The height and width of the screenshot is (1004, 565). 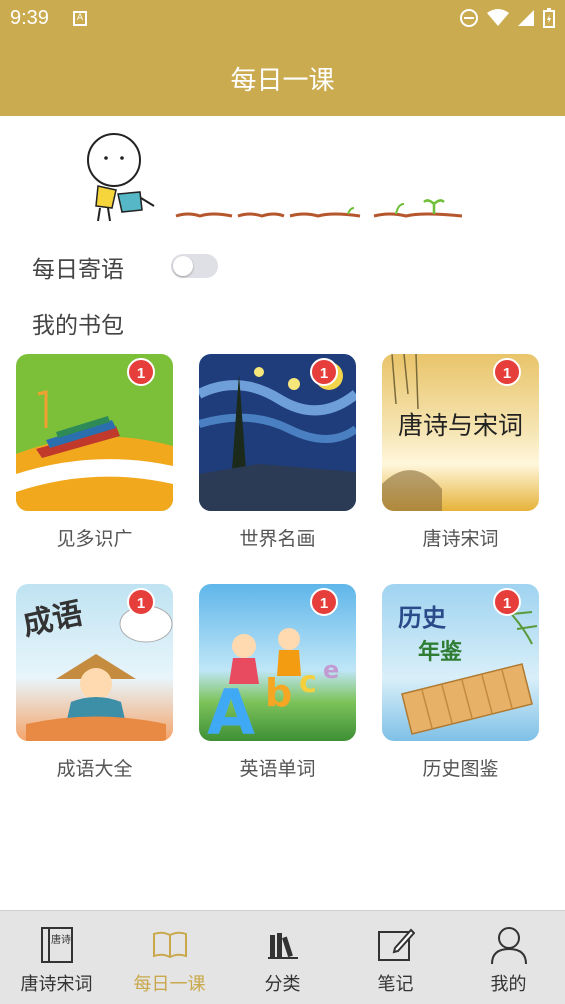 What do you see at coordinates (277, 539) in the screenshot?
I see `book-title: 世界名画` at bounding box center [277, 539].